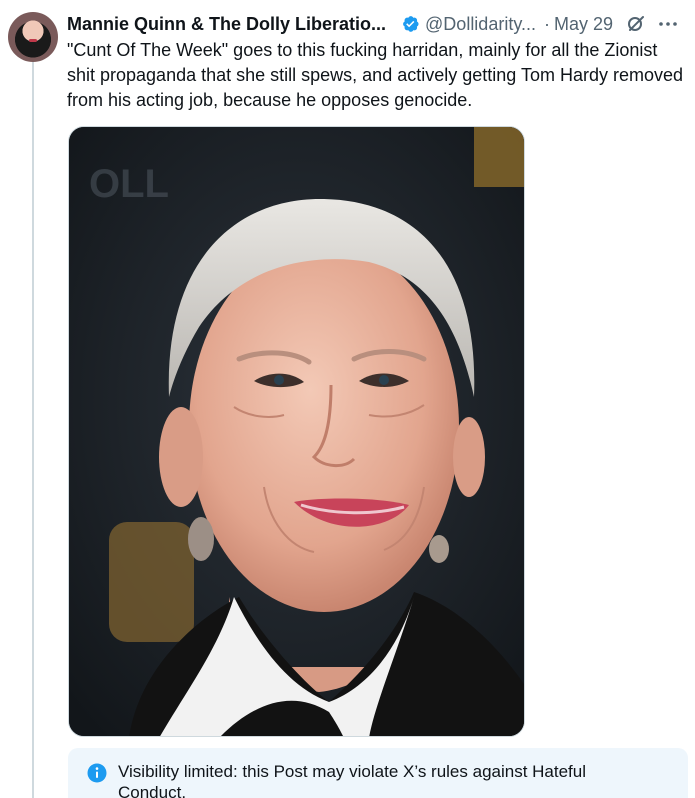 This screenshot has width=695, height=798. What do you see at coordinates (129, 184) in the screenshot?
I see `svg-text: OLL` at bounding box center [129, 184].